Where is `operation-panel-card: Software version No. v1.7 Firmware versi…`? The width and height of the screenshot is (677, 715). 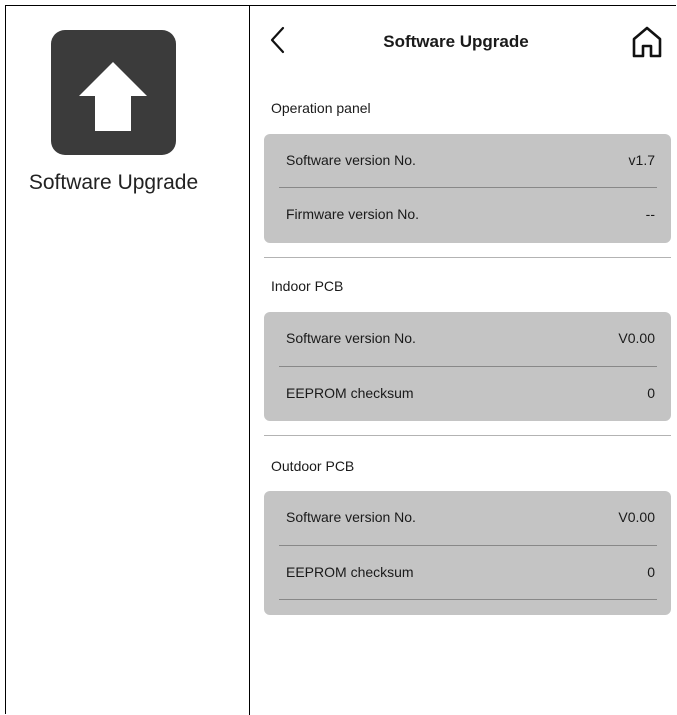
operation-panel-card: Software version No. v1.7 Firmware versi… is located at coordinates (467, 188).